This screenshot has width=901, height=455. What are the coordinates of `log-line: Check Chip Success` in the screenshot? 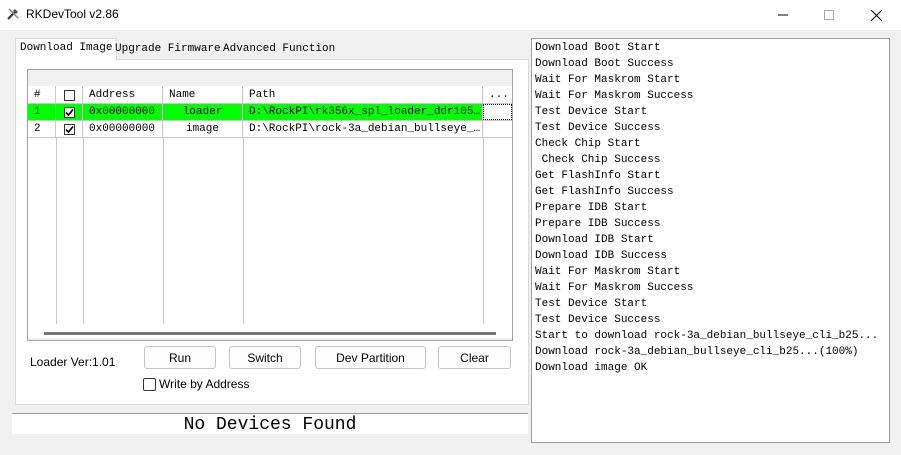 It's located at (598, 160).